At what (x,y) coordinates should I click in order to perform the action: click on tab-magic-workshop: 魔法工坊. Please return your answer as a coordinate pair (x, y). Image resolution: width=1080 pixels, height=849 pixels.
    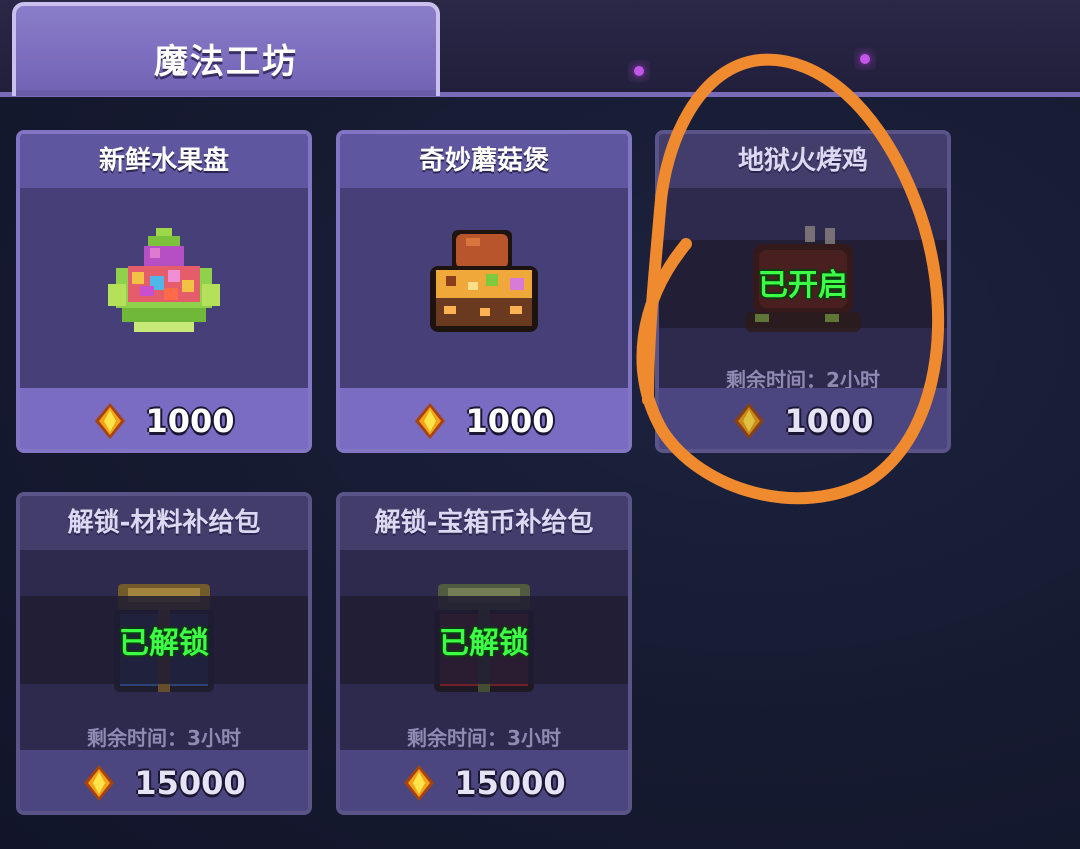
    Looking at the image, I should click on (226, 49).